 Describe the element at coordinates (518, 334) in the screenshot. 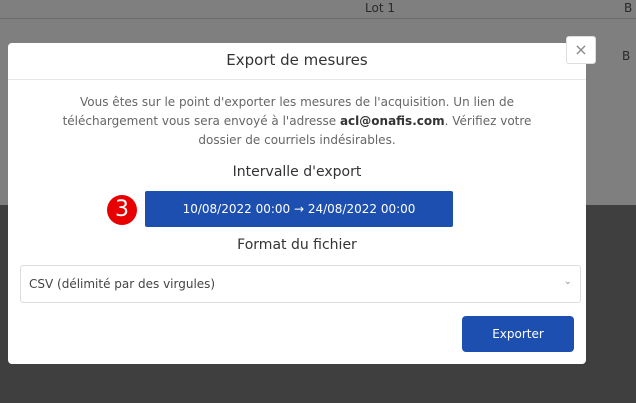

I see `export-button: Exporter` at that location.